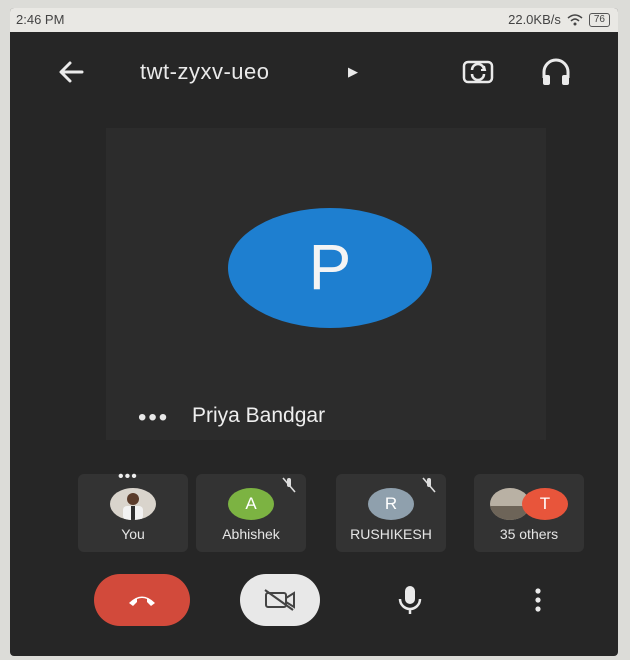 This screenshot has width=630, height=660. Describe the element at coordinates (410, 600) in the screenshot. I see `microphone-icon` at that location.